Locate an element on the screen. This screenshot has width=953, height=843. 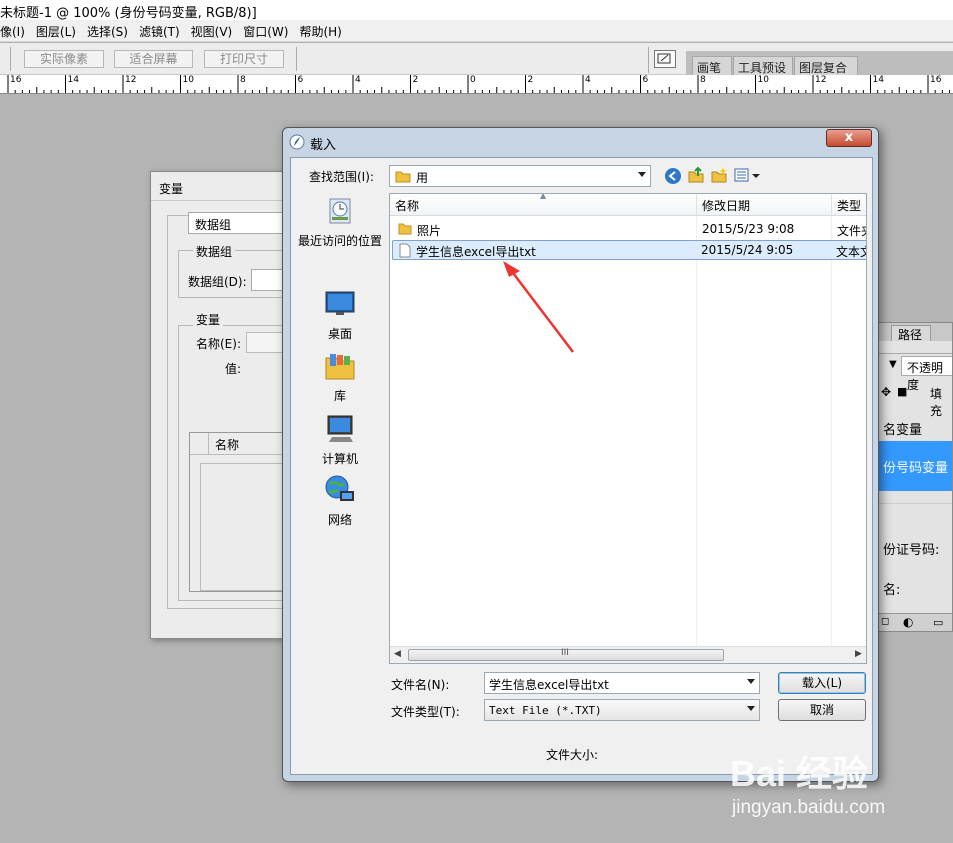
tab-layer-comps: 图层复合 is located at coordinates (826, 65).